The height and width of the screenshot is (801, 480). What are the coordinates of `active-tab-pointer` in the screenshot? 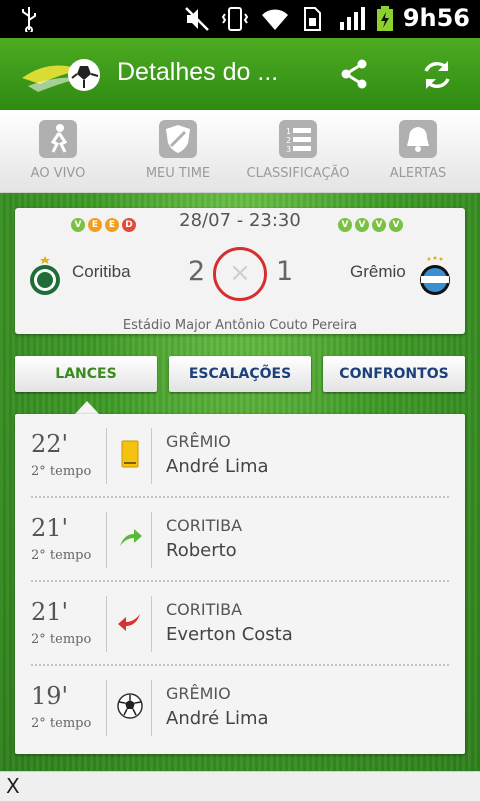 It's located at (87, 407).